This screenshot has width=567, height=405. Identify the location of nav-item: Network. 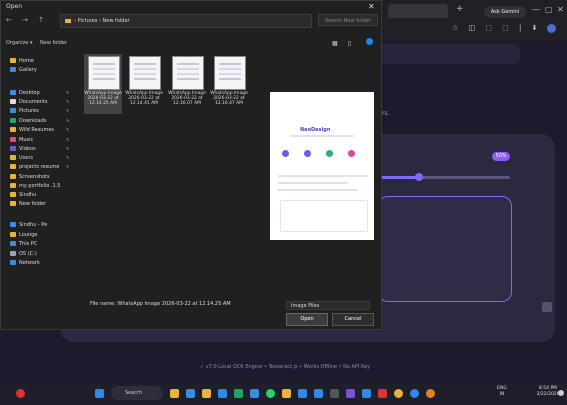
(25, 263).